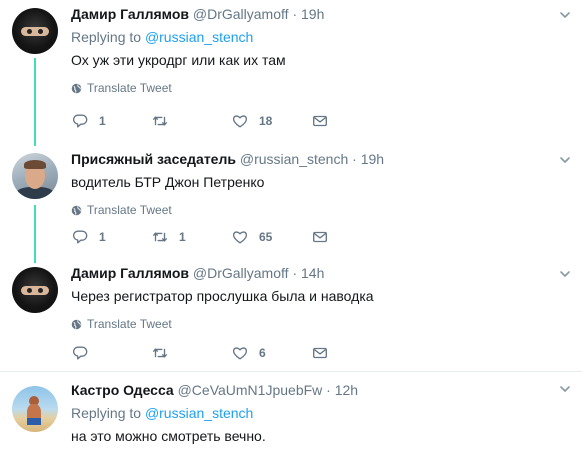 The width and height of the screenshot is (582, 450). Describe the element at coordinates (271, 353) in the screenshot. I see `like-button: 6` at that location.